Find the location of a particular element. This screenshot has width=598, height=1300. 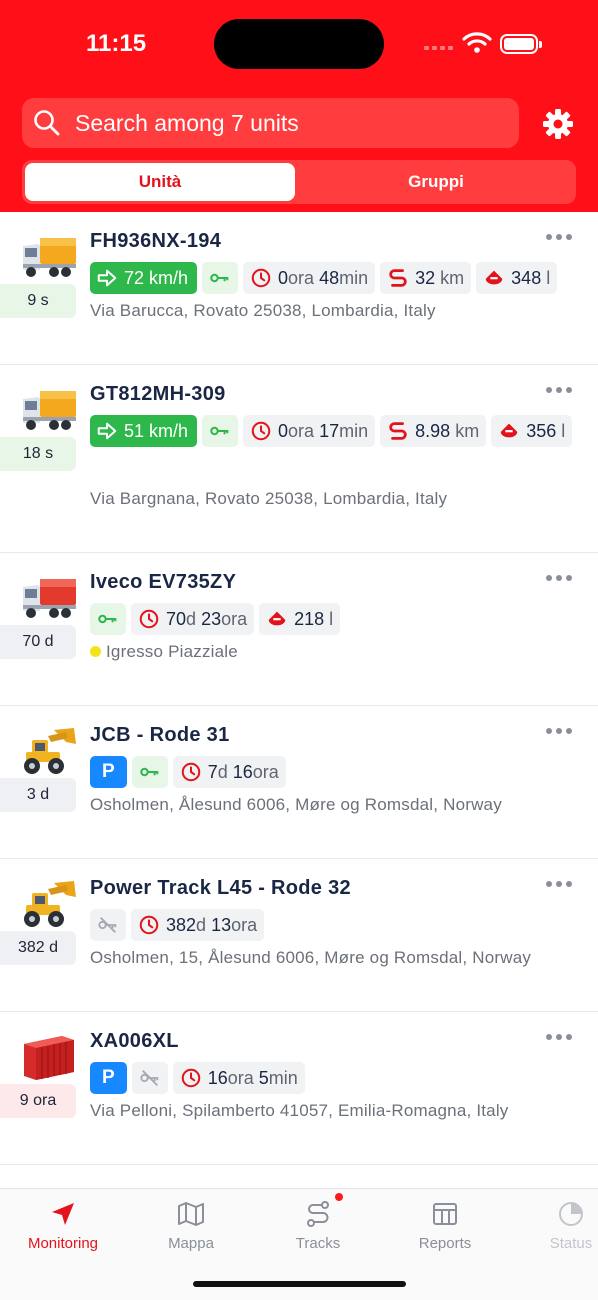

battery-icon is located at coordinates (521, 44).